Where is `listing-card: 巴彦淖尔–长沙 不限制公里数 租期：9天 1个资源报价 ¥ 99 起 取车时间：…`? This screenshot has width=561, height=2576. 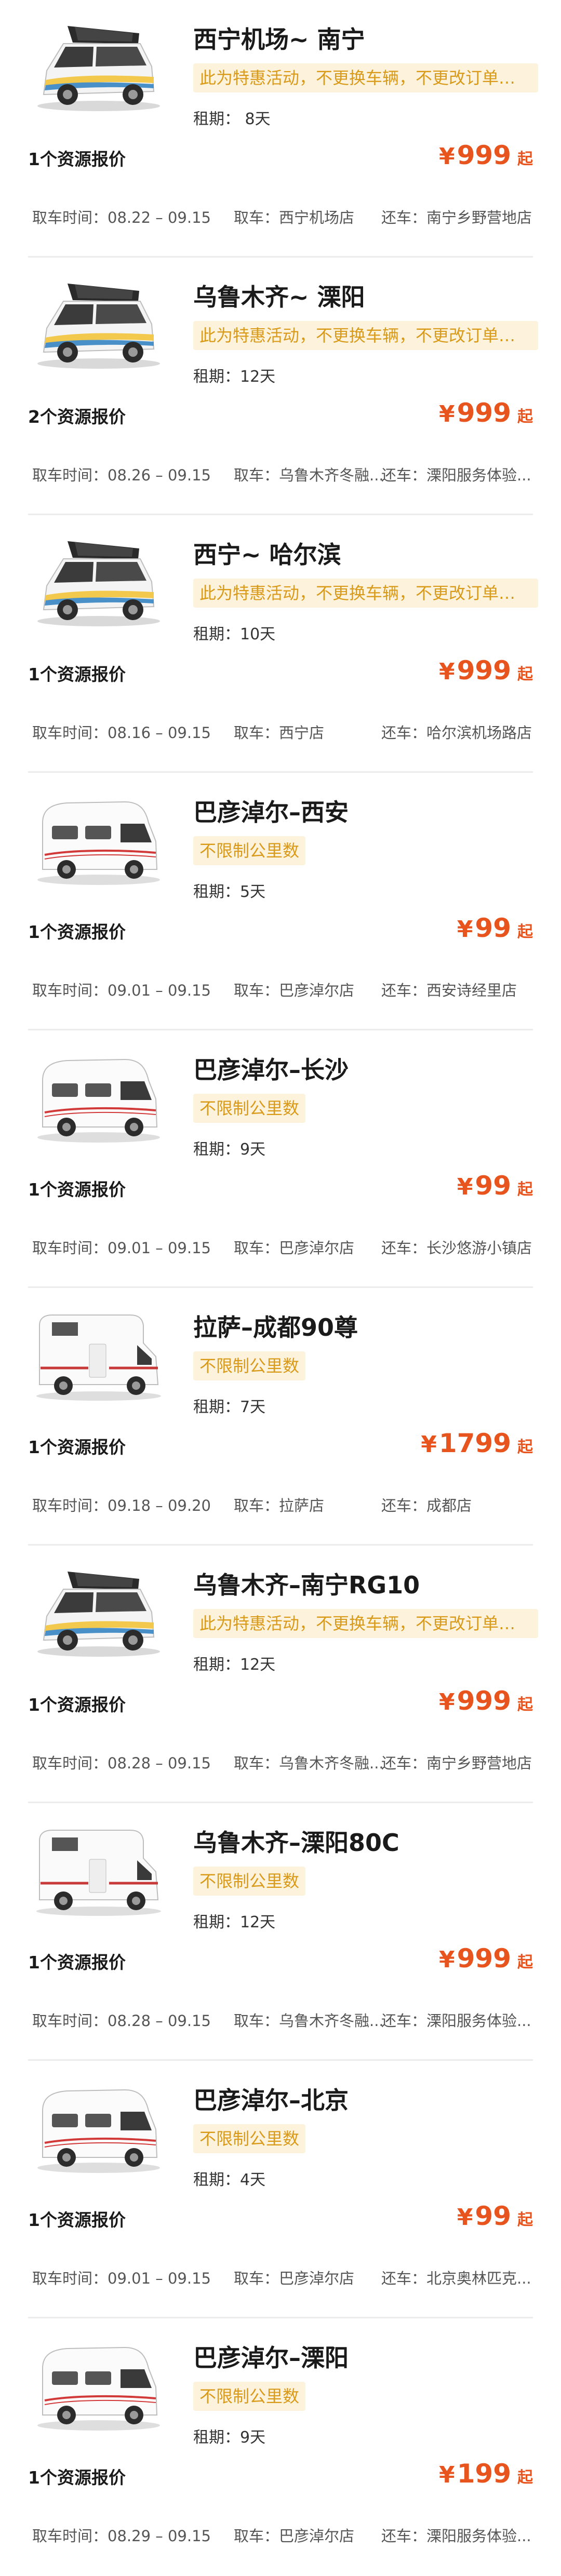 listing-card: 巴彦淖尔–长沙 不限制公里数 租期：9天 1个资源报价 ¥ 99 起 取车时间：… is located at coordinates (280, 1159).